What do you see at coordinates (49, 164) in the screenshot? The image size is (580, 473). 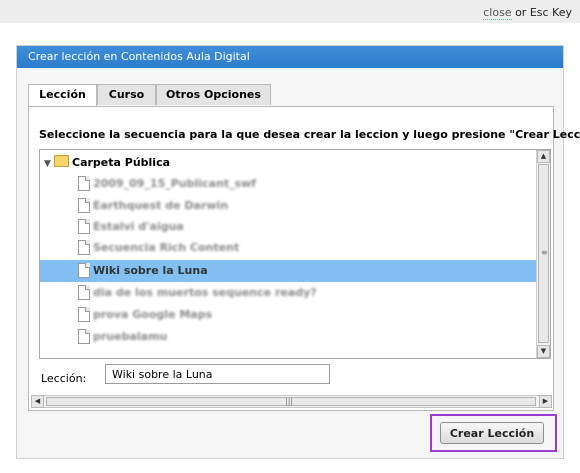 I see `expand-triangle-icon: ▼` at bounding box center [49, 164].